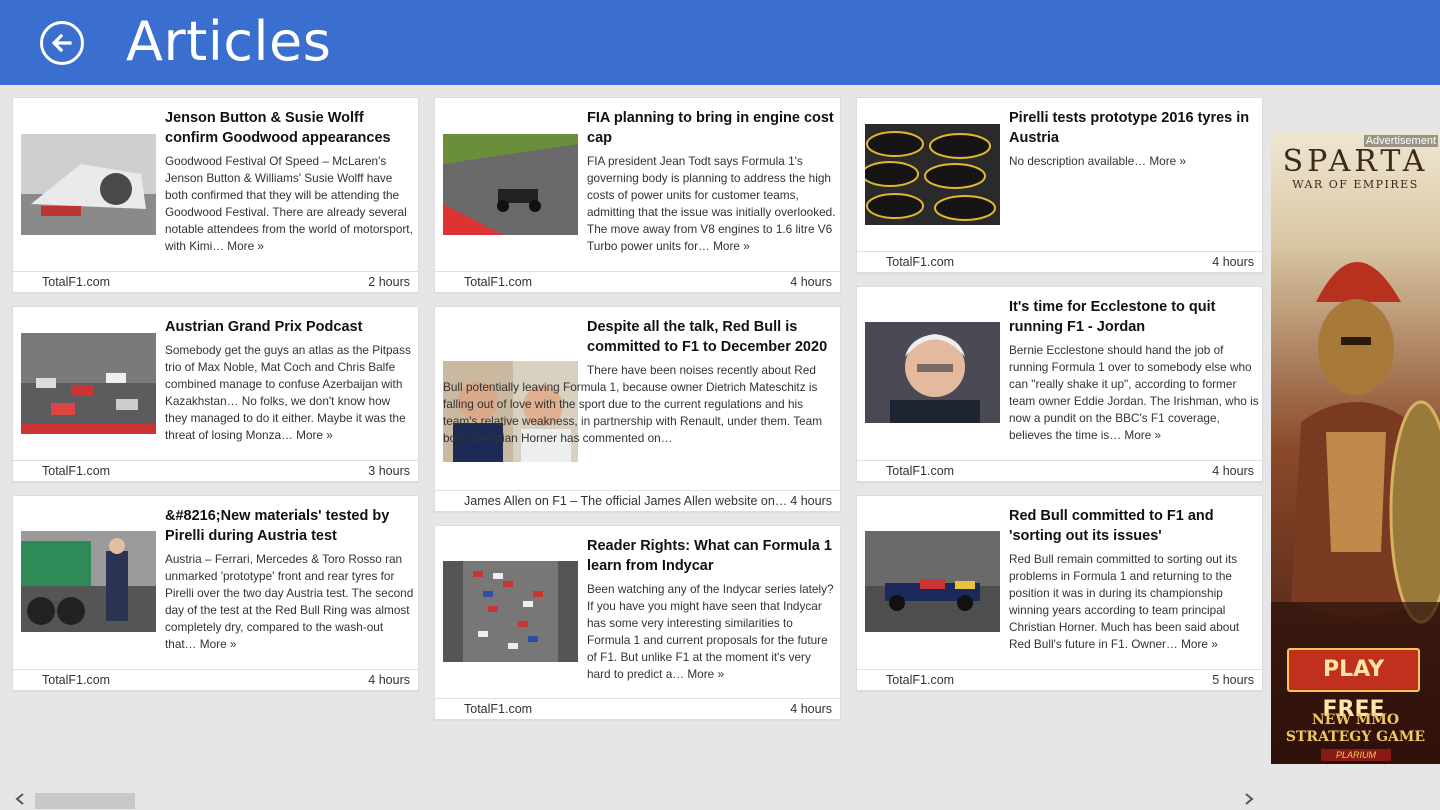  What do you see at coordinates (1355, 184) in the screenshot?
I see `ad-subtitle: WAR OF EMPIRES` at bounding box center [1355, 184].